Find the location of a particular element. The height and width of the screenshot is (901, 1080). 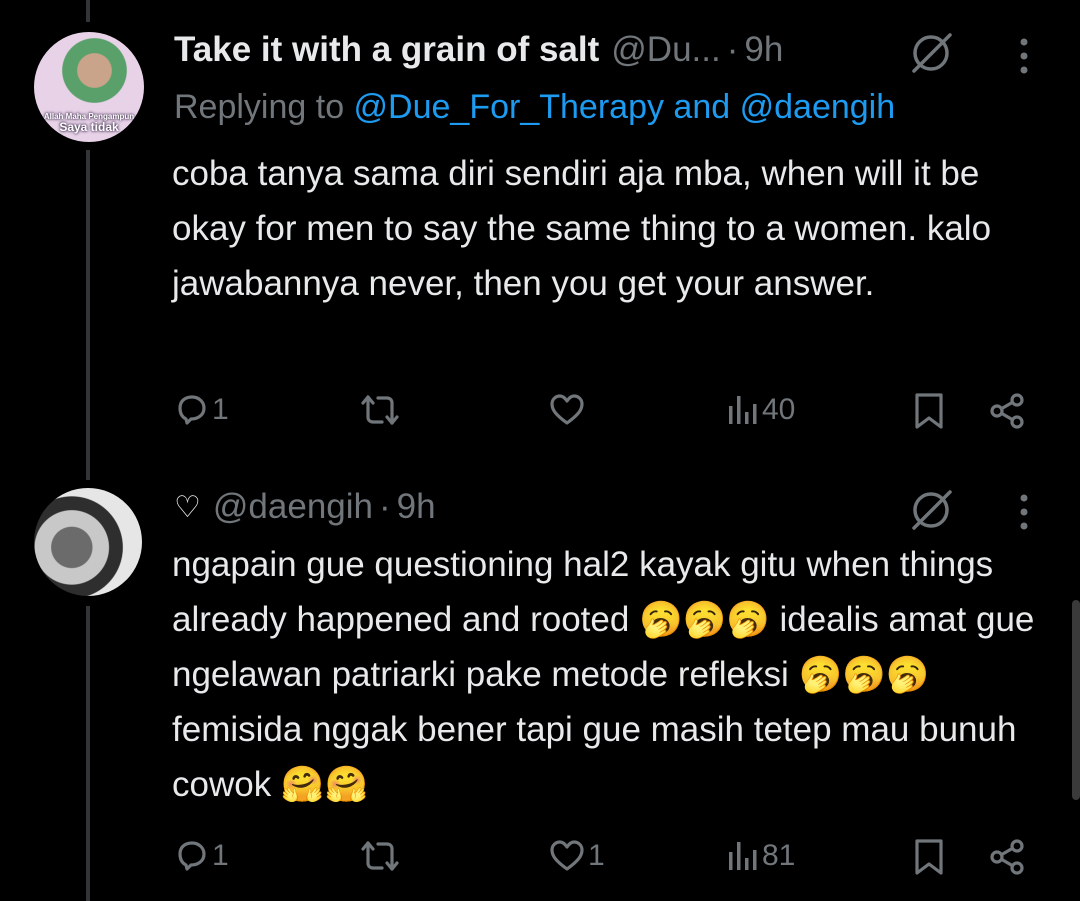

avatar-tweet-1: Allah Maha Pengampun Saya tidak is located at coordinates (89, 87).